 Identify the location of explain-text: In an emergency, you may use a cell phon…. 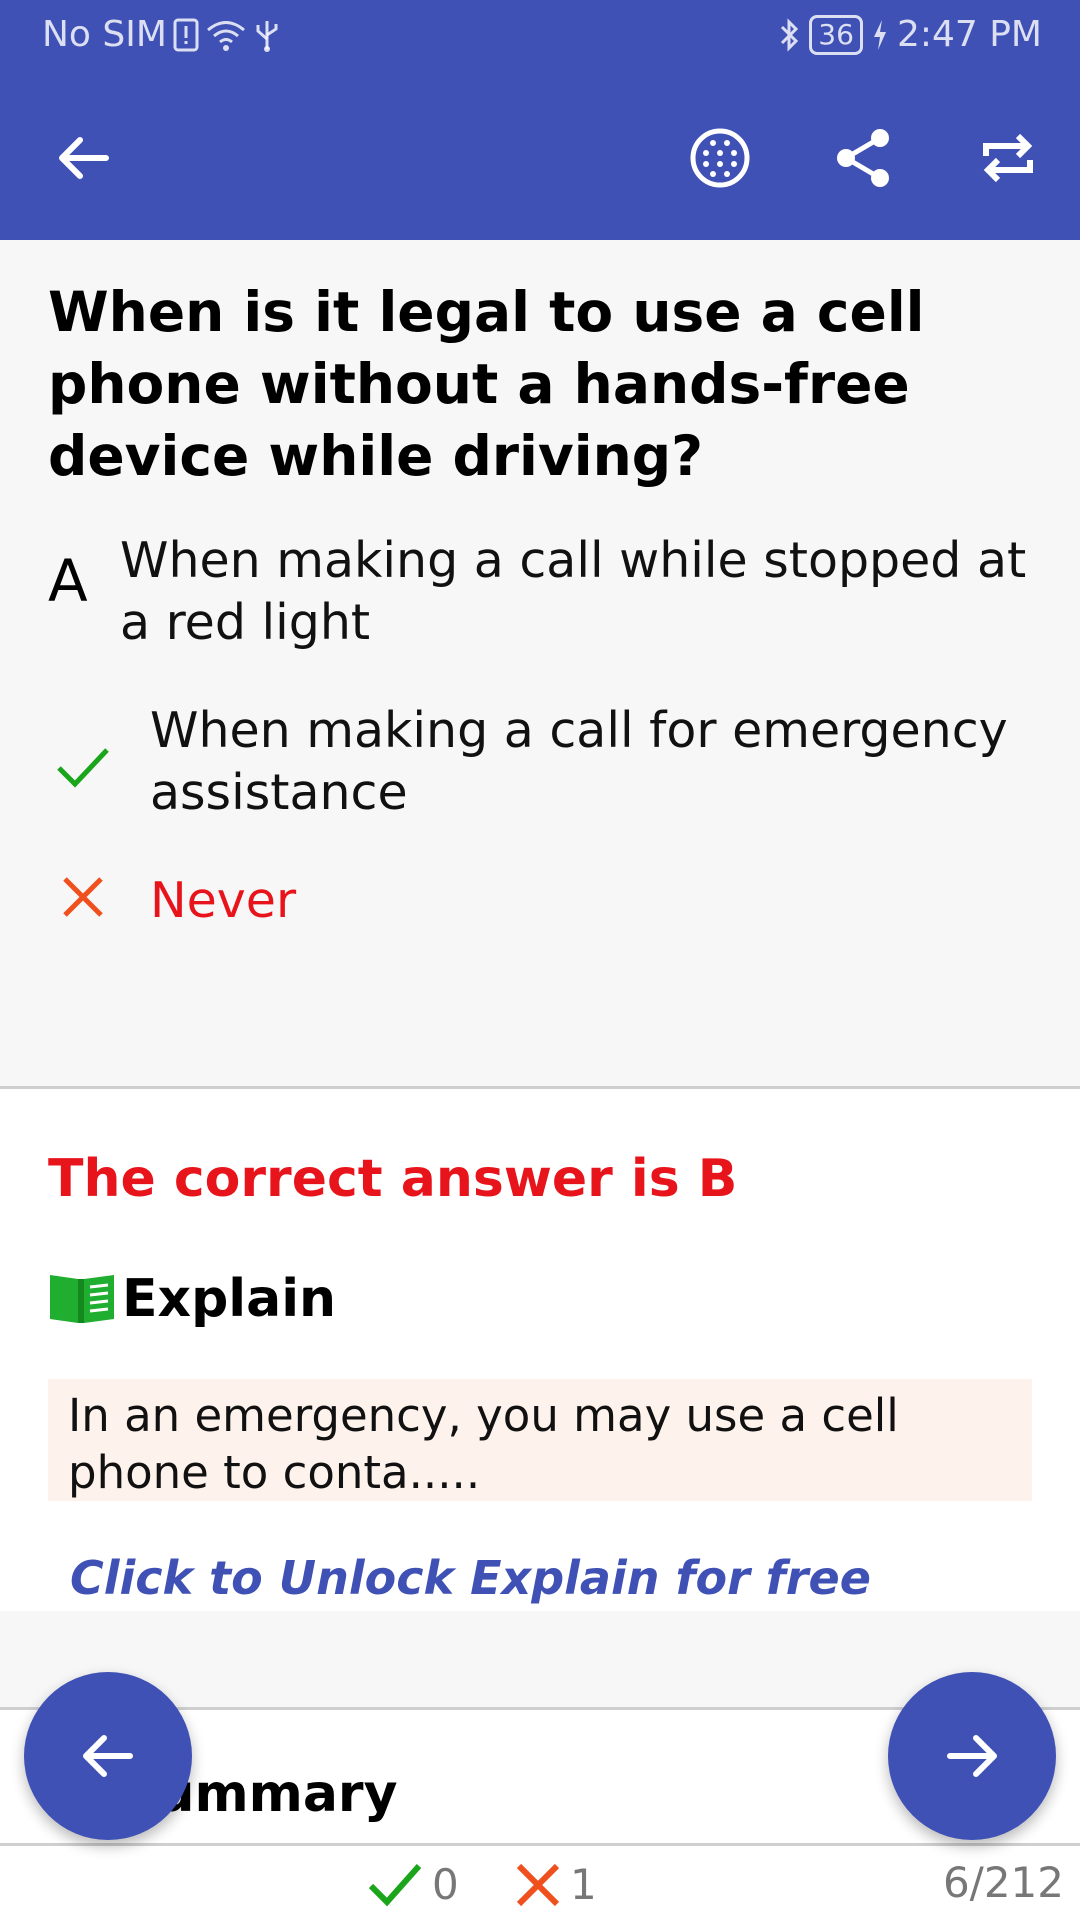
(540, 1440).